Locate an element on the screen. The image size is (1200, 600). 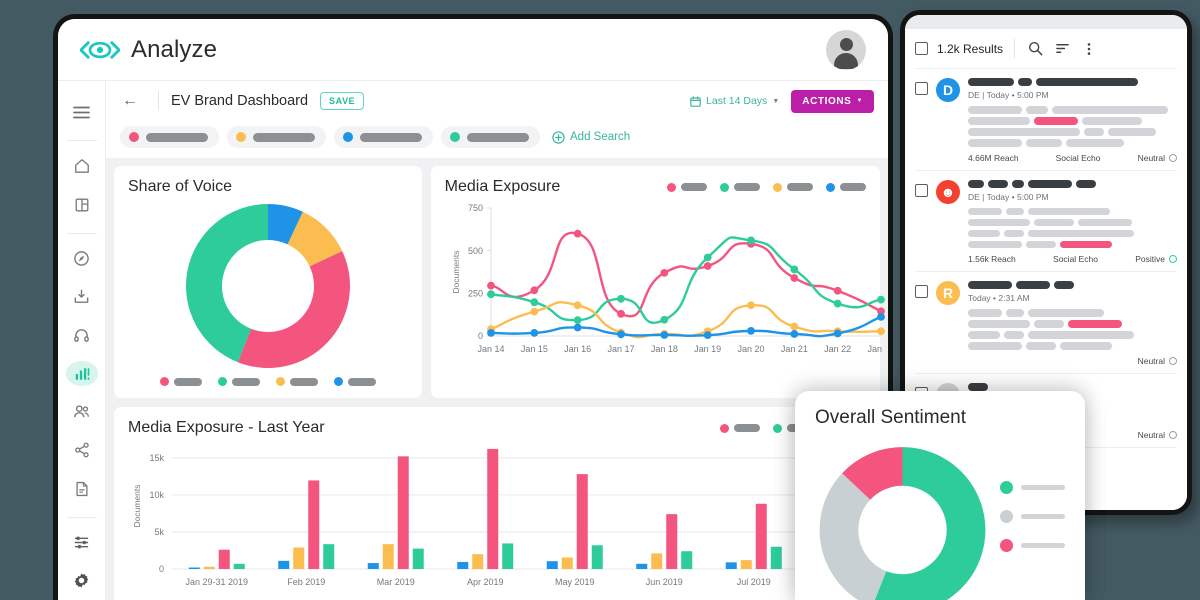
more-vertical-icon is located at coordinates (1089, 49).